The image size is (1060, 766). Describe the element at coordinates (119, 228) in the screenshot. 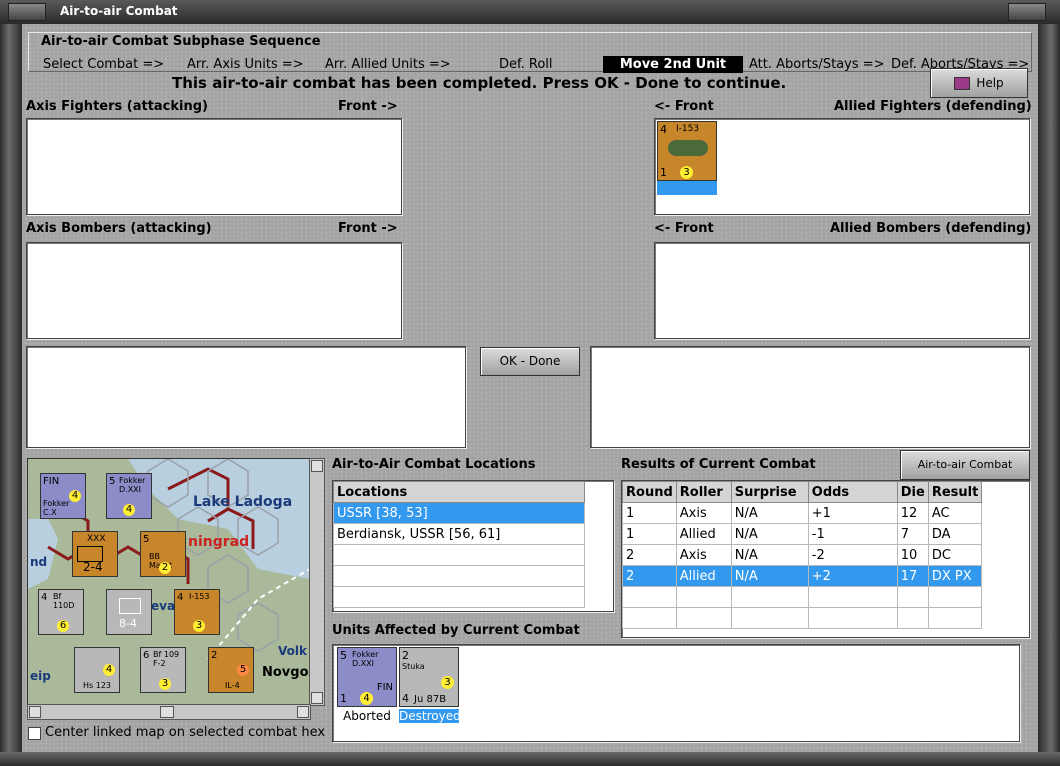

I see `axis-bombers-label: Axis Bombers (attacking)` at that location.